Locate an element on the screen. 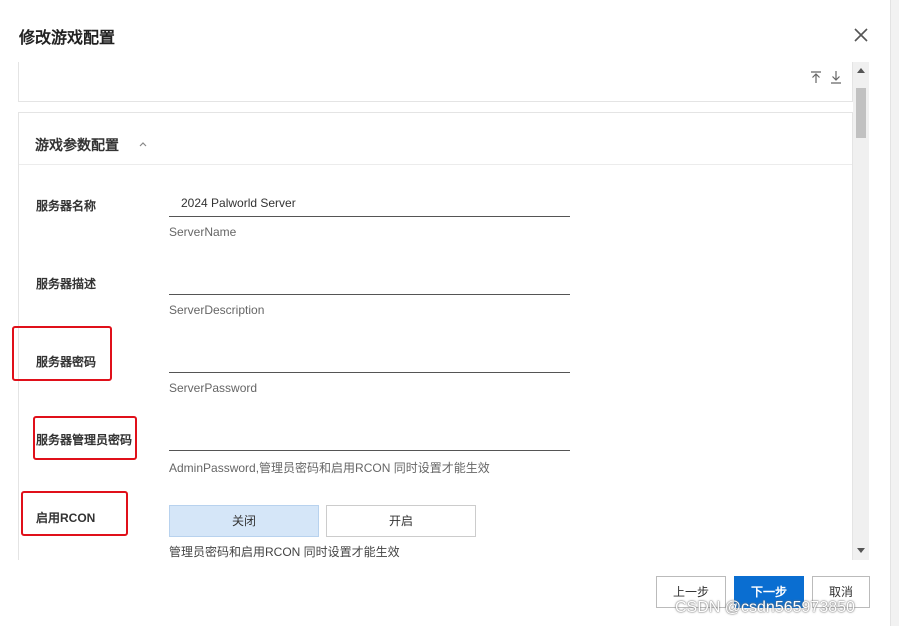 The image size is (899, 626). server-password-field is located at coordinates (369, 359).